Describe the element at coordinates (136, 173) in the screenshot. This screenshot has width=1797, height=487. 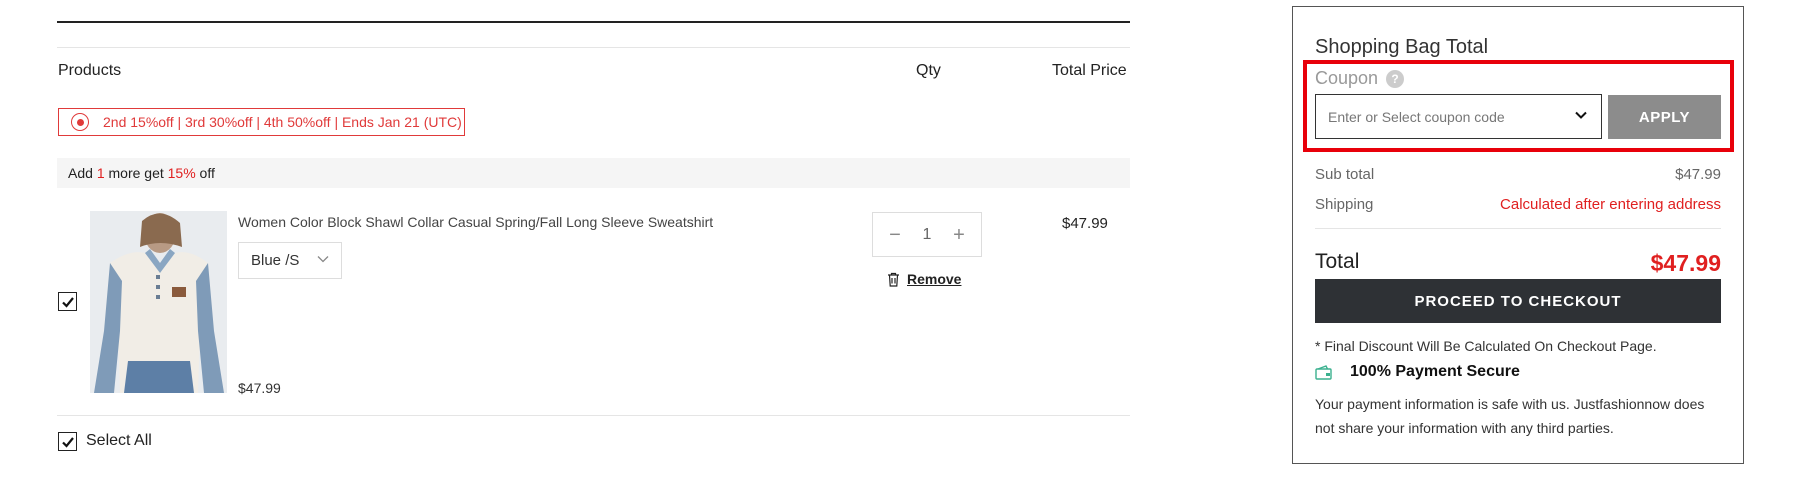
I see `add-more-middle: more get` at that location.